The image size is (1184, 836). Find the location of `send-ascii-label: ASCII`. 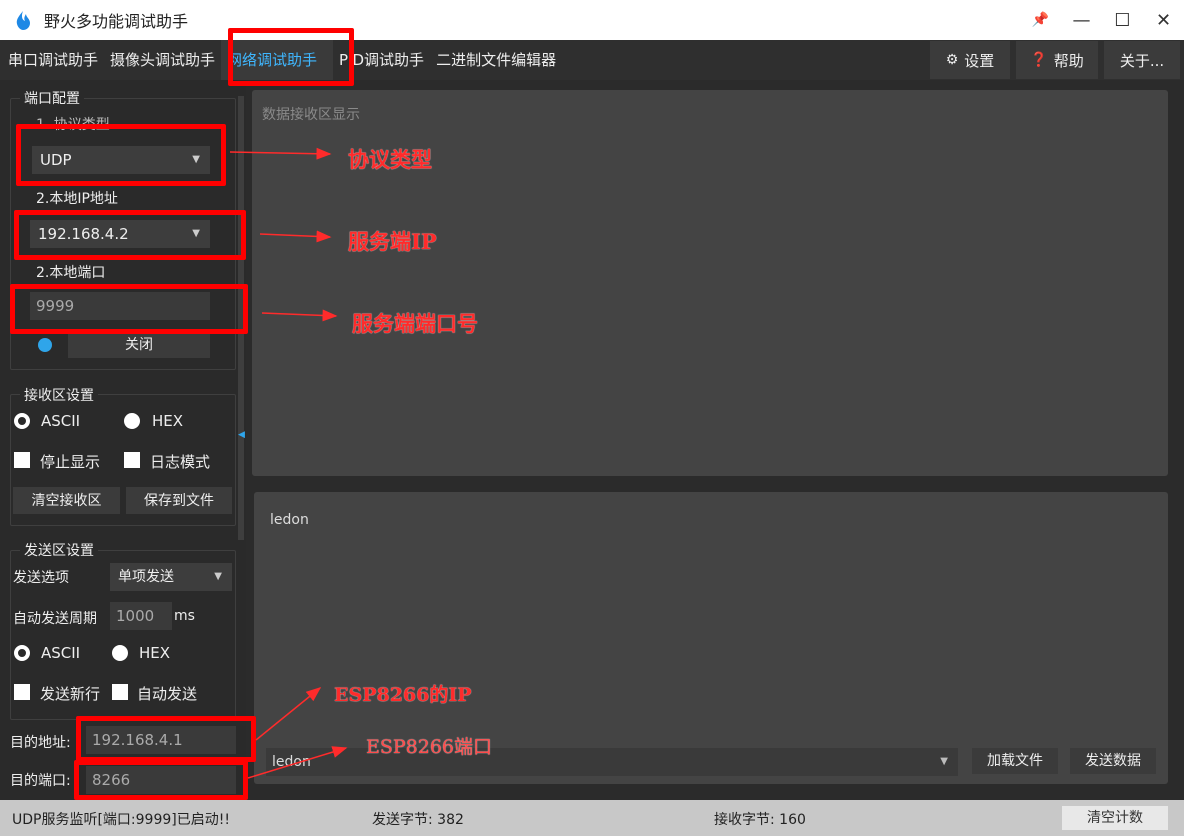

send-ascii-label: ASCII is located at coordinates (61, 653).